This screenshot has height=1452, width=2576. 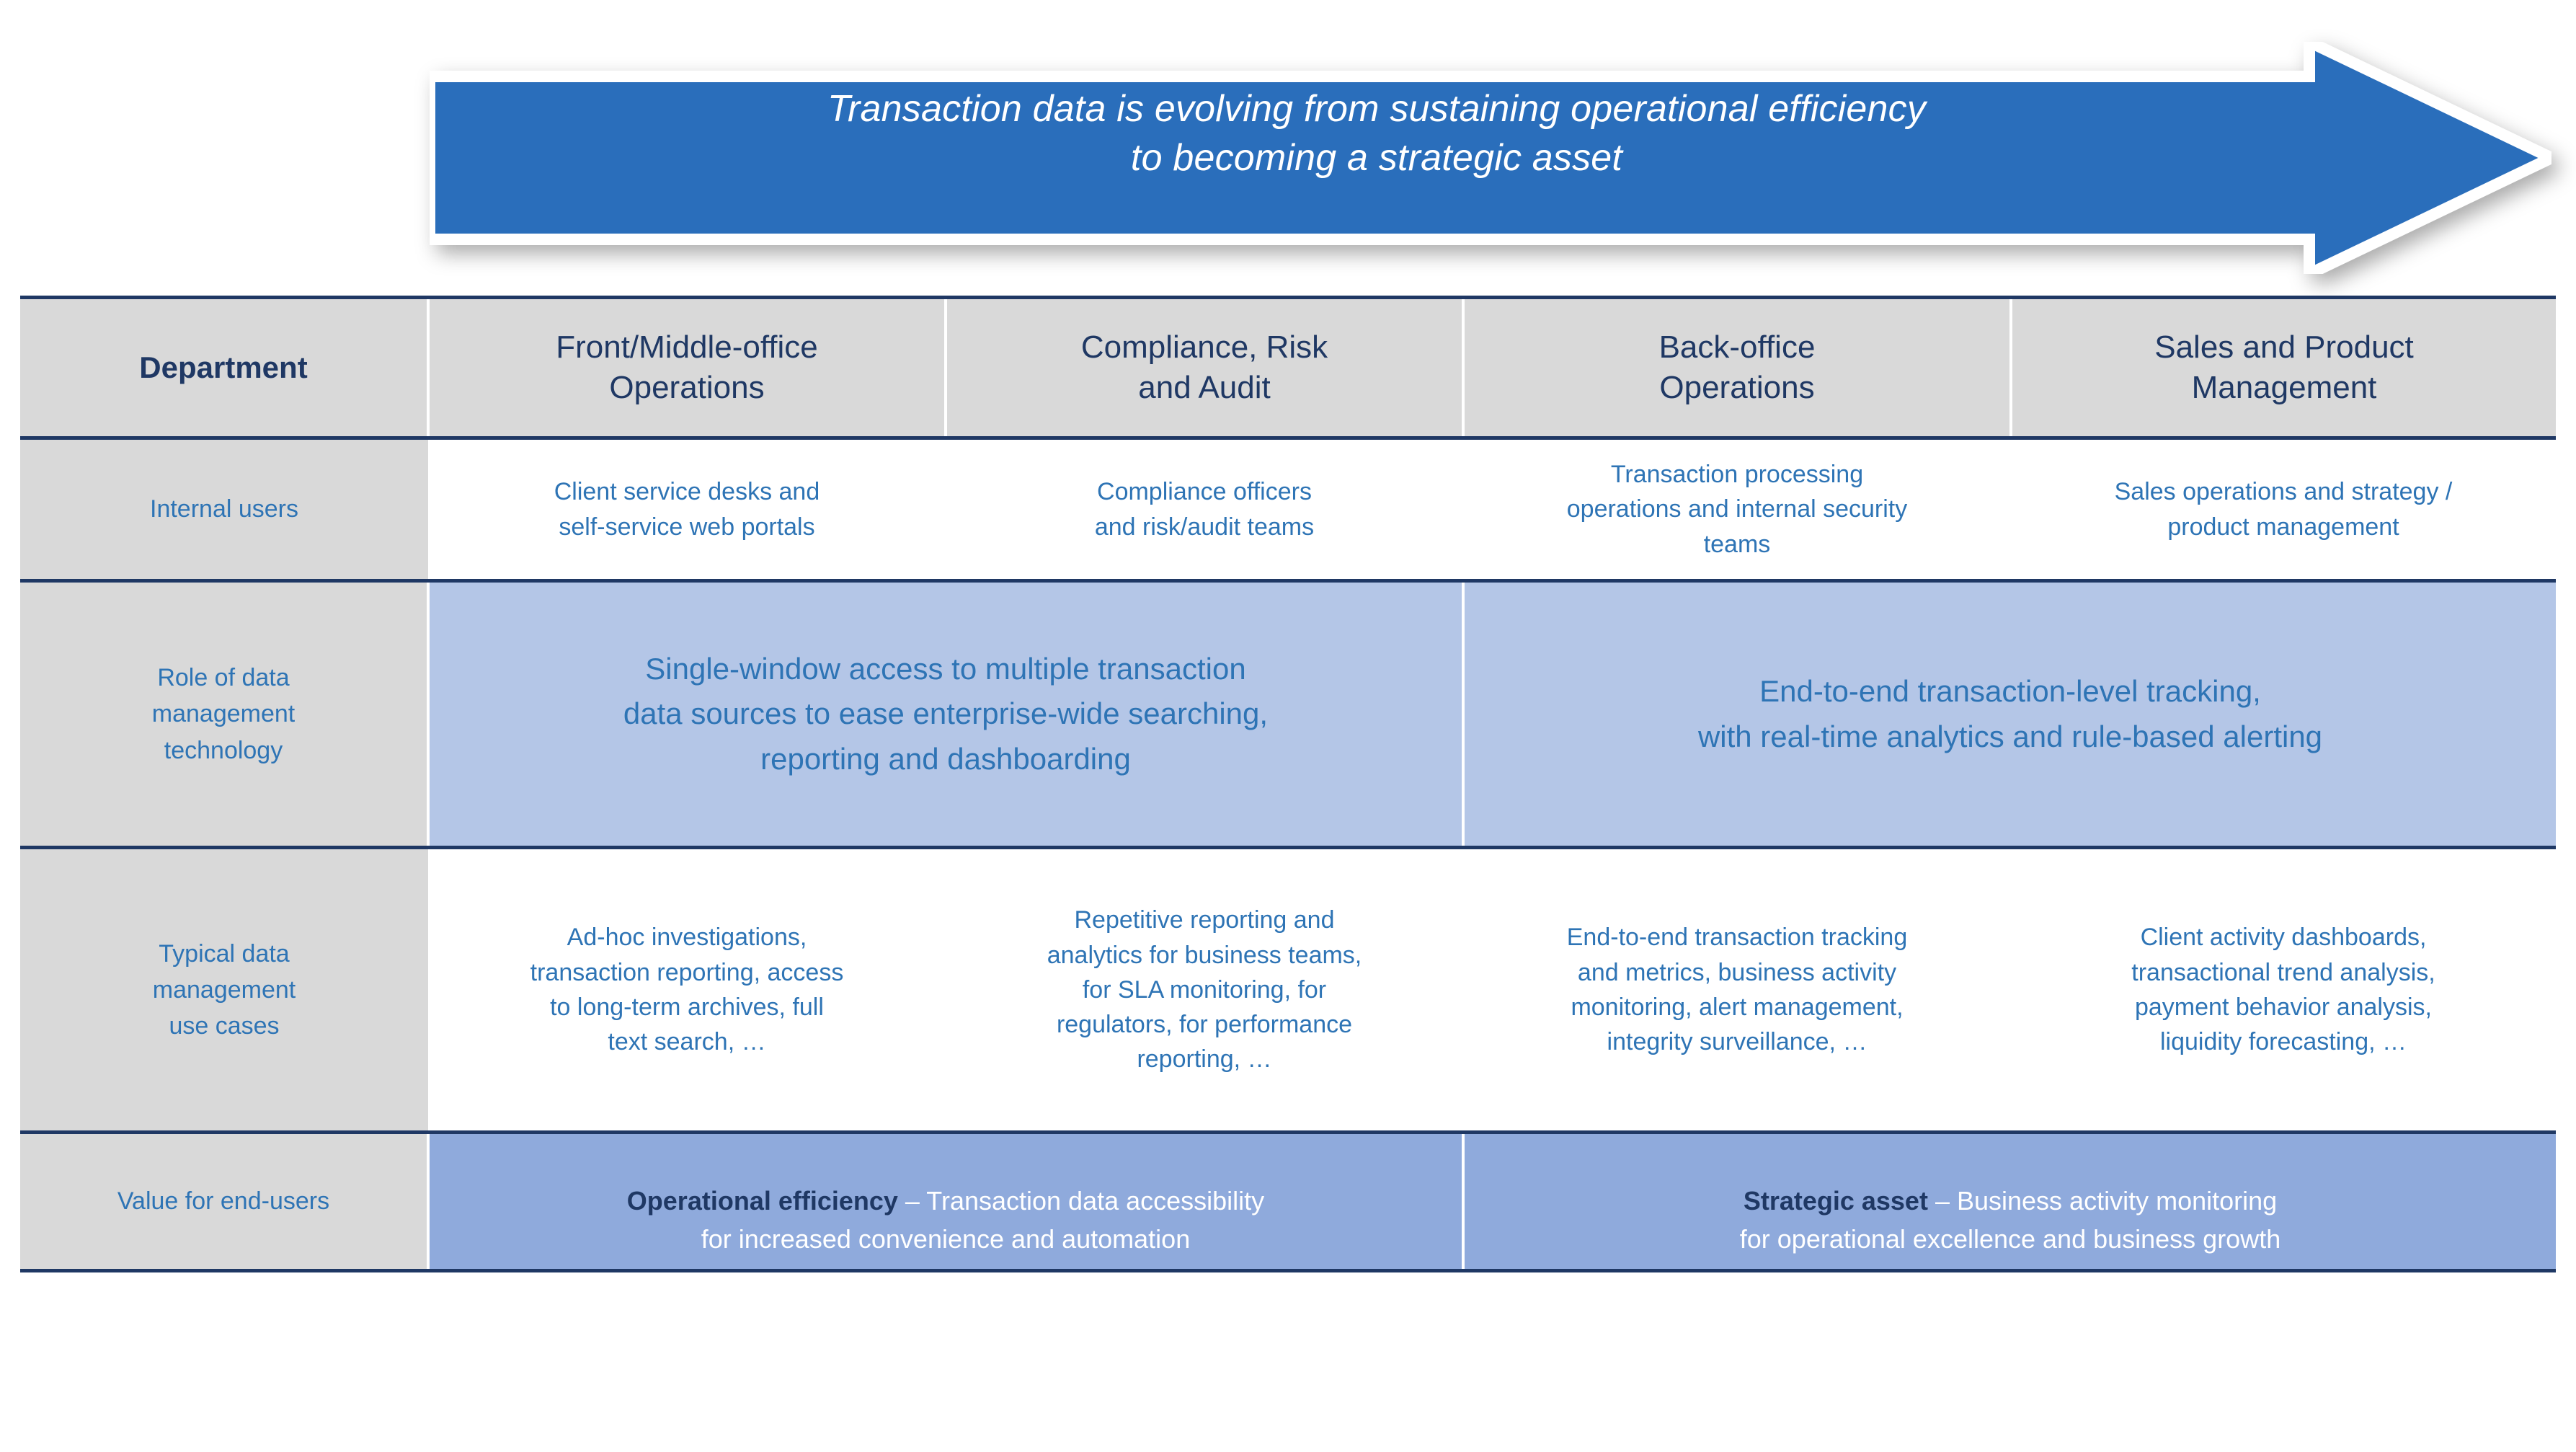 What do you see at coordinates (224, 510) in the screenshot?
I see `row-label-internal-users: Internal users` at bounding box center [224, 510].